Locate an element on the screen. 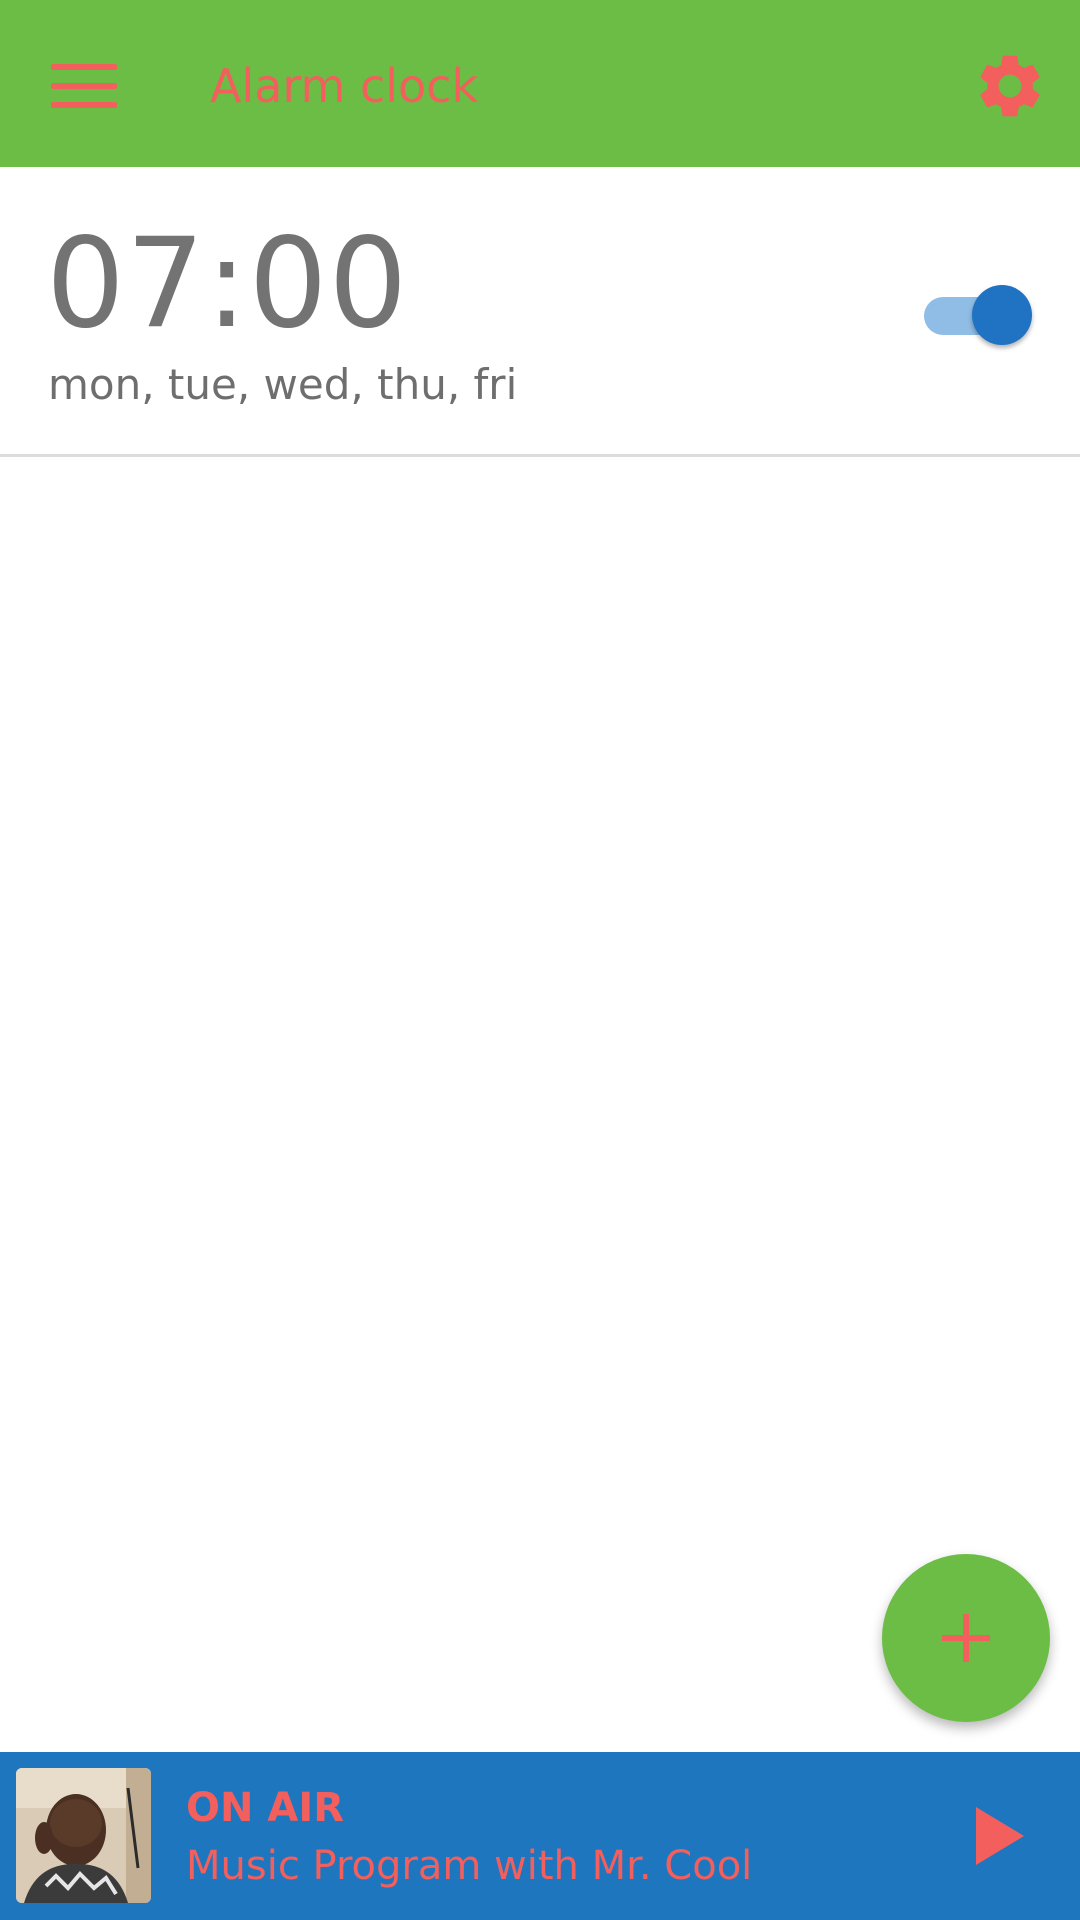 This screenshot has width=1080, height=1920. hamburger-menu-icon is located at coordinates (84, 86).